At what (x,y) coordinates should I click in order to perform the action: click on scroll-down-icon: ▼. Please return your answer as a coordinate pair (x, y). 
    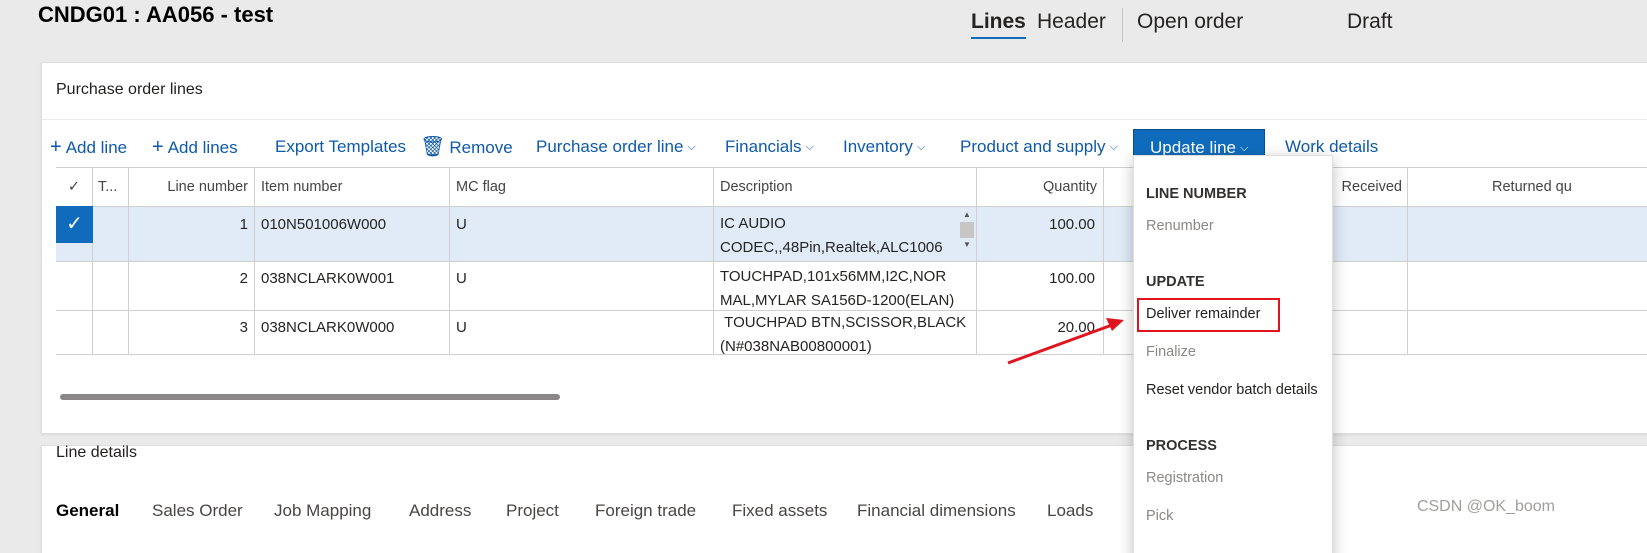
    Looking at the image, I should click on (967, 245).